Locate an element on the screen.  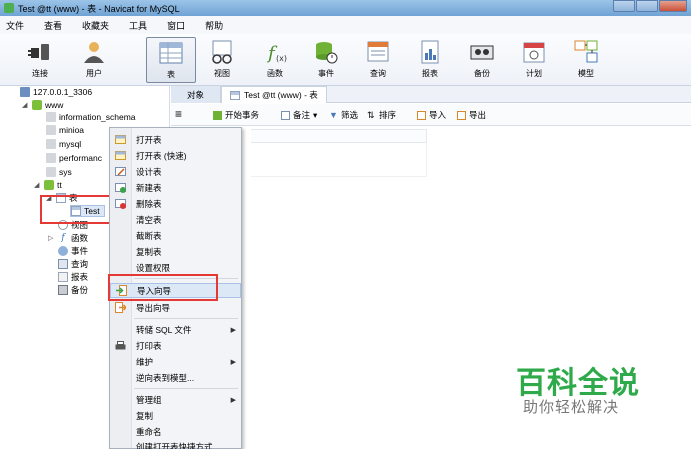
object-list-row is located at coordinates (339, 160).